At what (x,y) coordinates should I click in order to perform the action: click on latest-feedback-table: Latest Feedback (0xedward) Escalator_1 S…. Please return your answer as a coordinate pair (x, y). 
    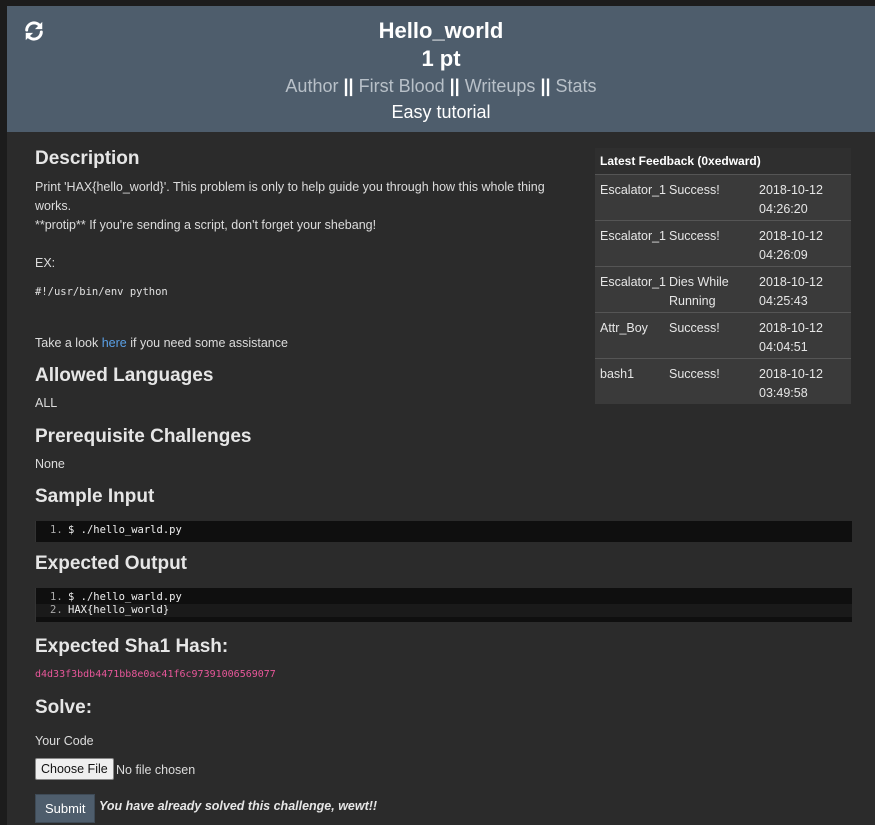
    Looking at the image, I should click on (723, 276).